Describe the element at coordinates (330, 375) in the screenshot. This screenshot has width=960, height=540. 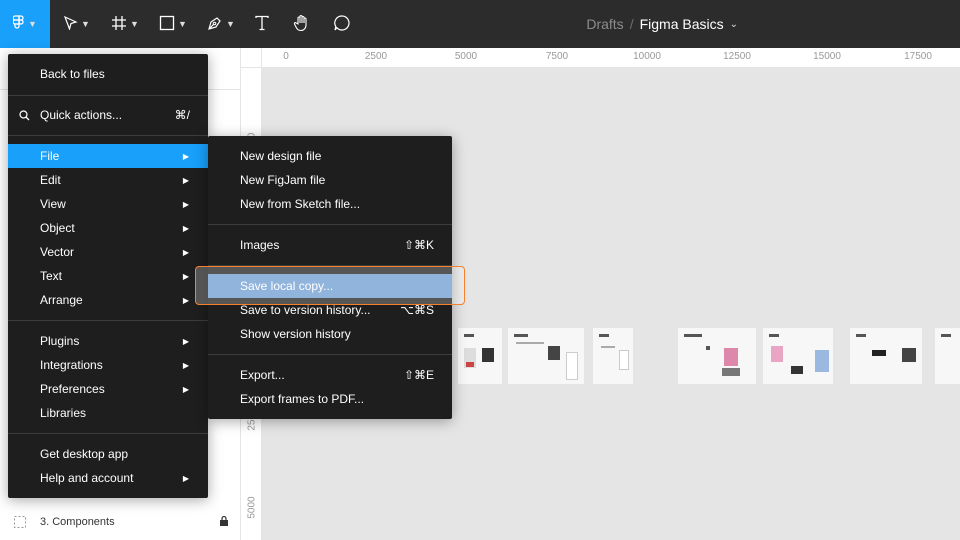
I see `menu-item-export: Export... ⇧⌘E` at that location.